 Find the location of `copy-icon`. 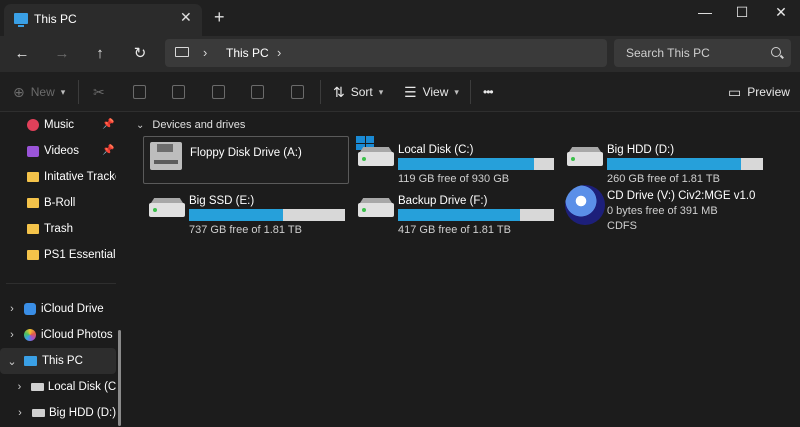

copy-icon is located at coordinates (139, 92).